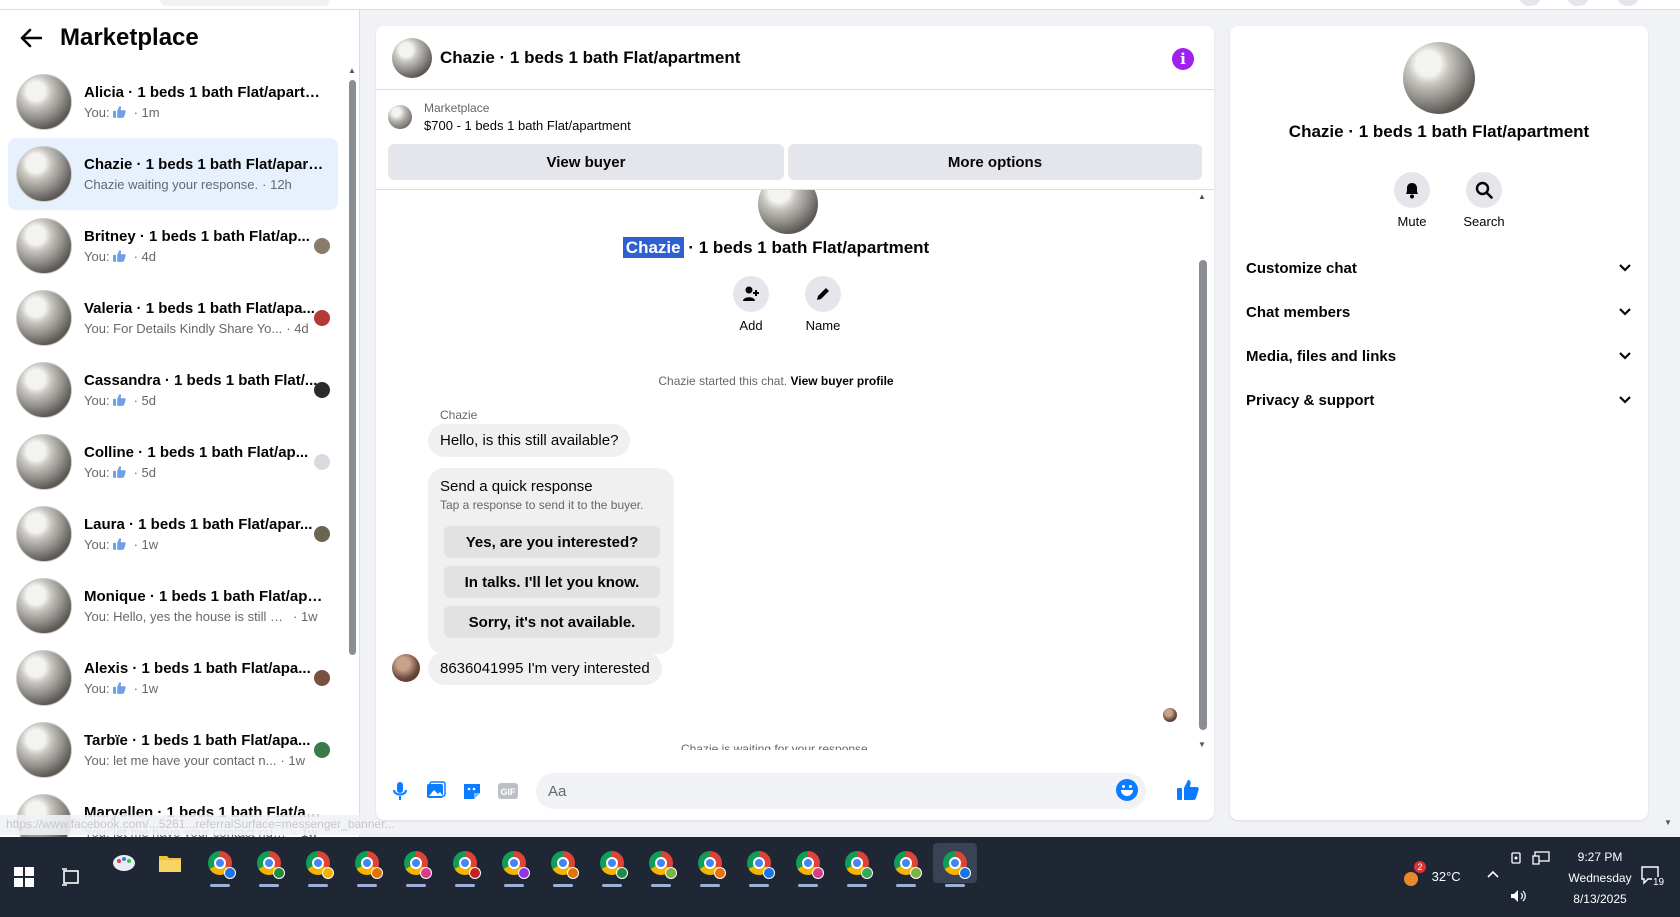 The height and width of the screenshot is (917, 1680). What do you see at coordinates (1519, 897) in the screenshot?
I see `volume-icon` at bounding box center [1519, 897].